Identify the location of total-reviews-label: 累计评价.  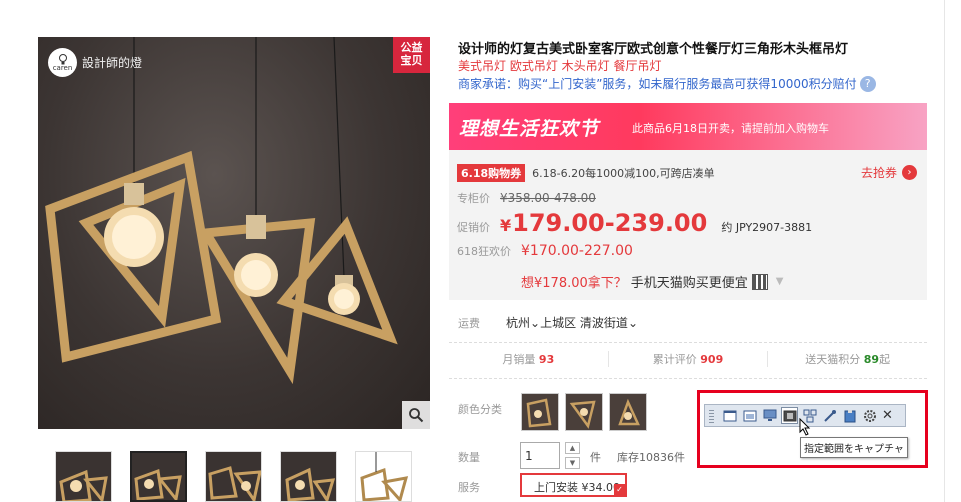
(674, 359).